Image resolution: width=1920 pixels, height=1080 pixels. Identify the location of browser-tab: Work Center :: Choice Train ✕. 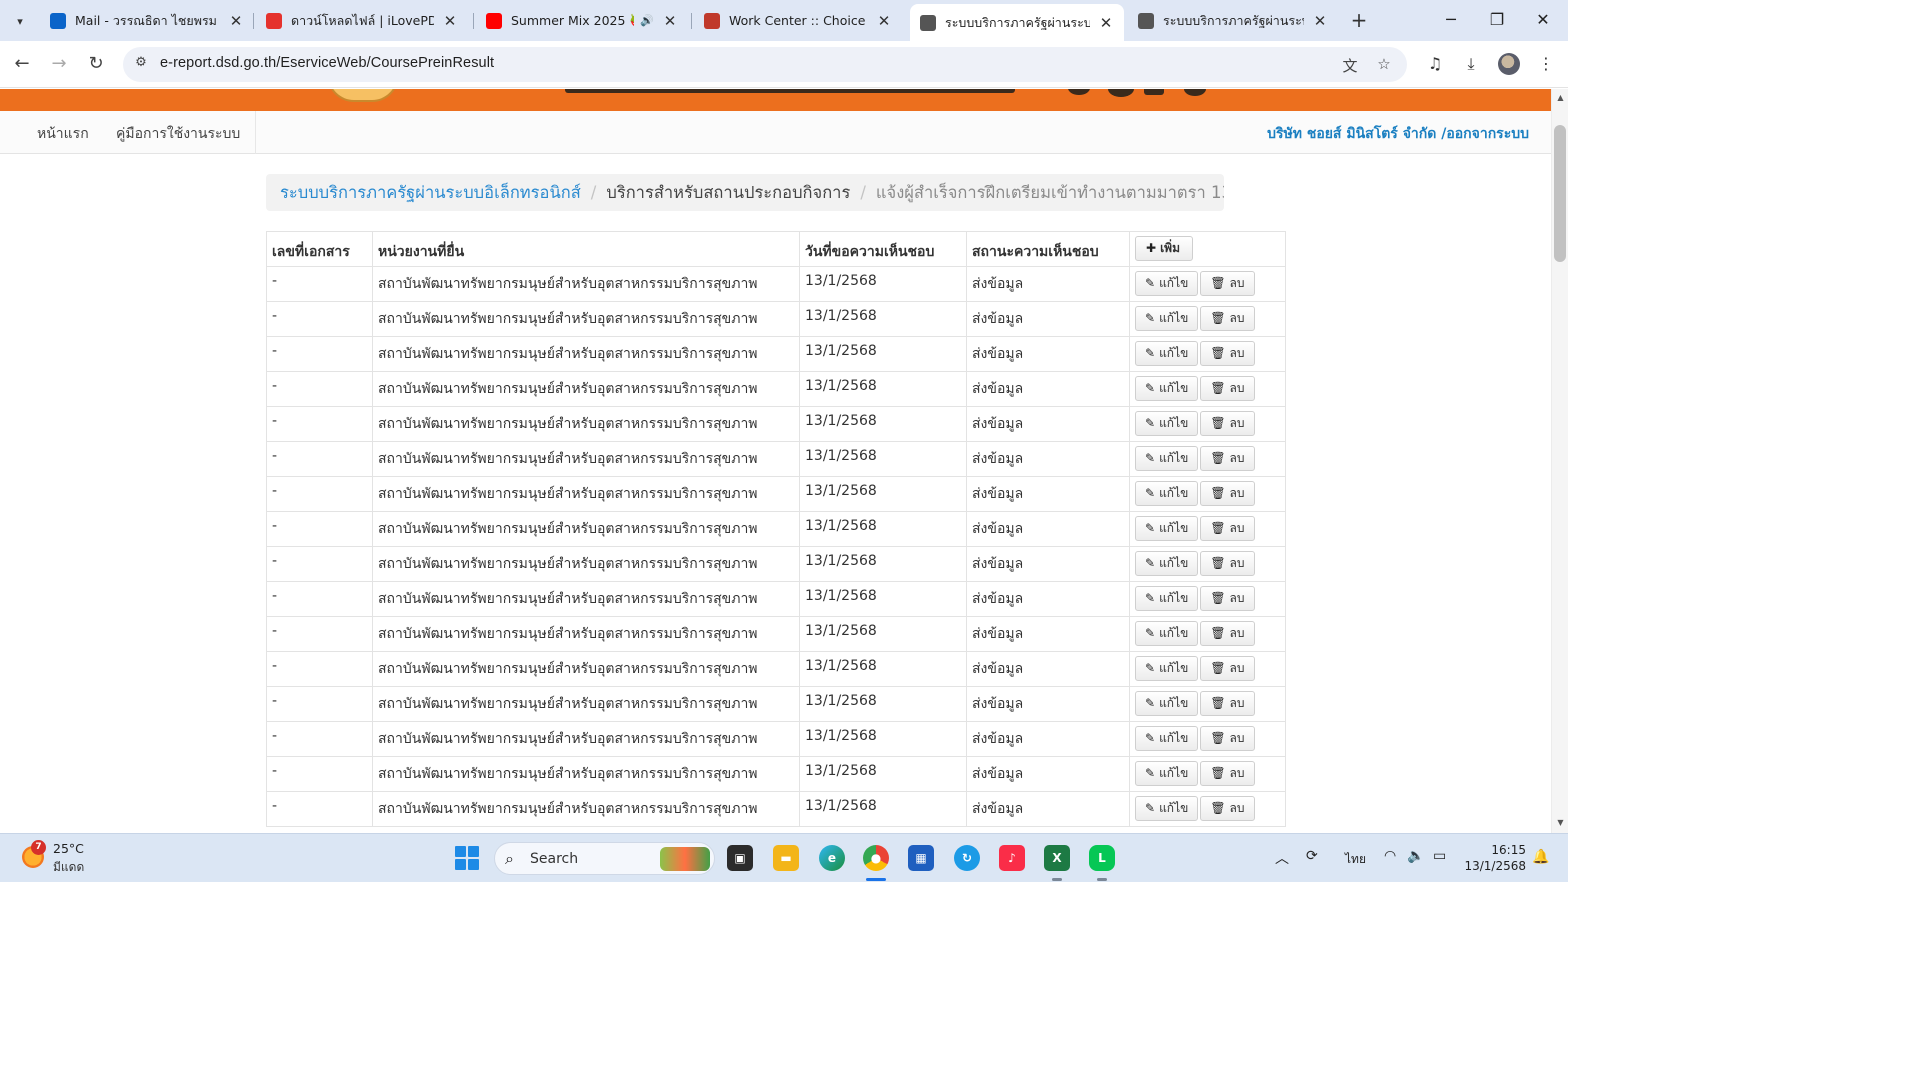
(798, 20).